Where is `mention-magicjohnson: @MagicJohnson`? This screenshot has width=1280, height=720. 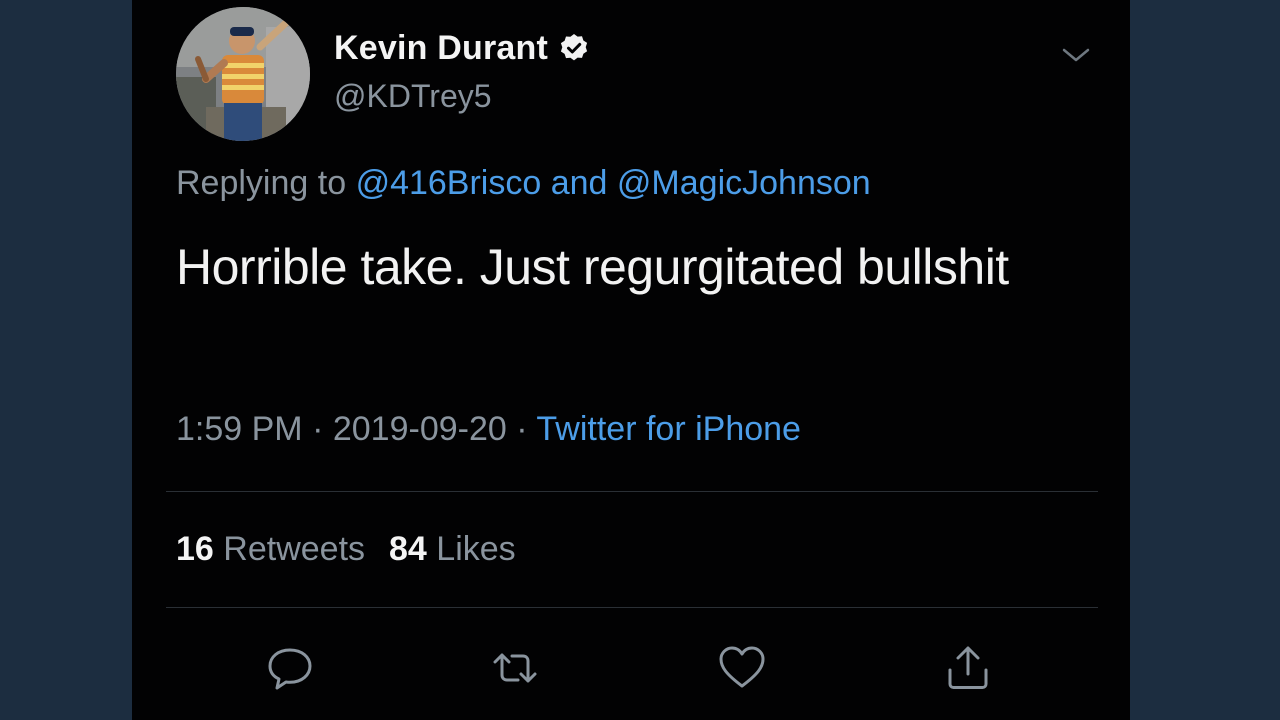 mention-magicjohnson: @MagicJohnson is located at coordinates (744, 183).